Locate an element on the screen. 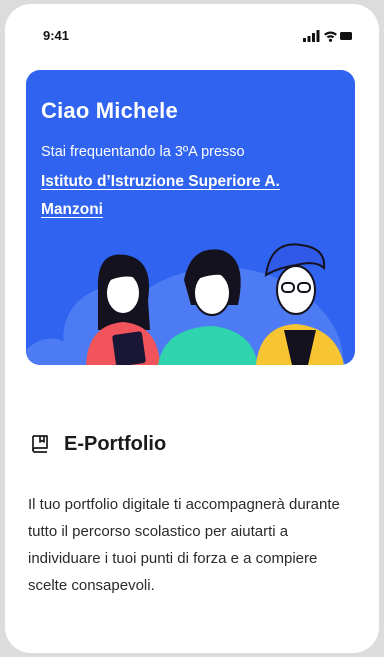 The width and height of the screenshot is (384, 657). status-icons is located at coordinates (328, 38).